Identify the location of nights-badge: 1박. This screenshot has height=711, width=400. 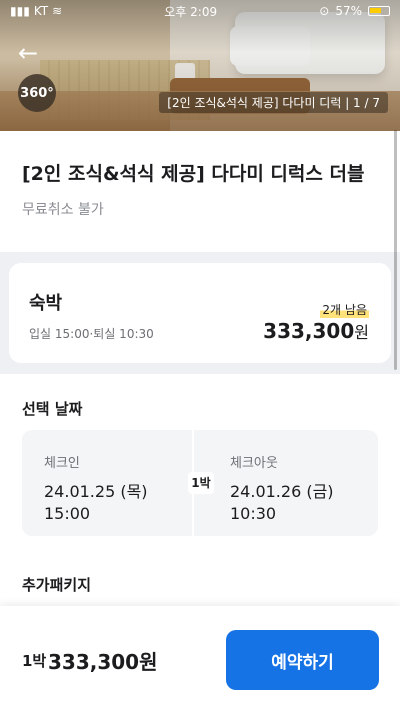
(201, 483).